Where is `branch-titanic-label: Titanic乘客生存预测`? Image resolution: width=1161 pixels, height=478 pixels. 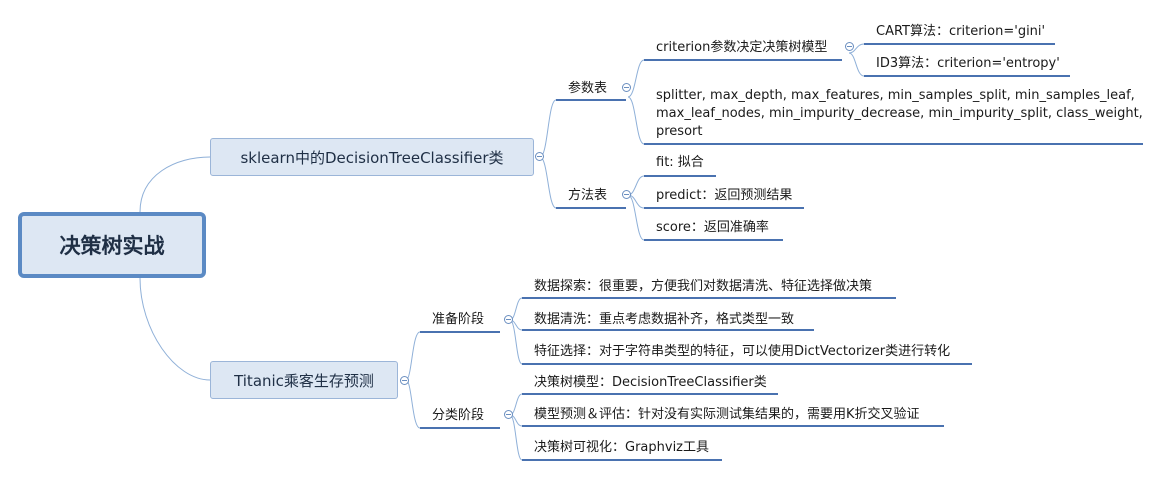
branch-titanic-label: Titanic乘客生存预测 is located at coordinates (304, 380).